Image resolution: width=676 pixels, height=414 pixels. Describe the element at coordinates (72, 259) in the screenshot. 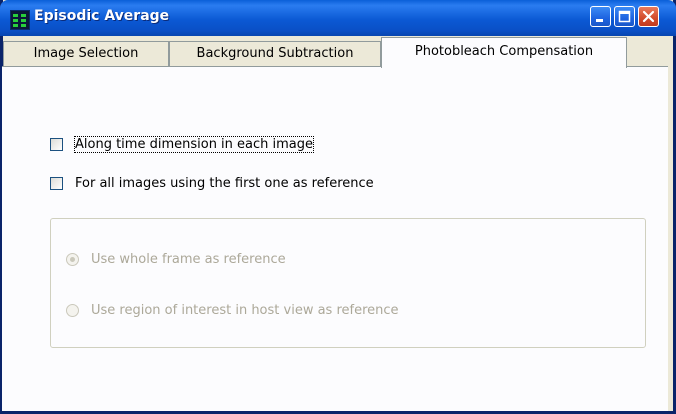

I see `whole-frame-radio` at that location.